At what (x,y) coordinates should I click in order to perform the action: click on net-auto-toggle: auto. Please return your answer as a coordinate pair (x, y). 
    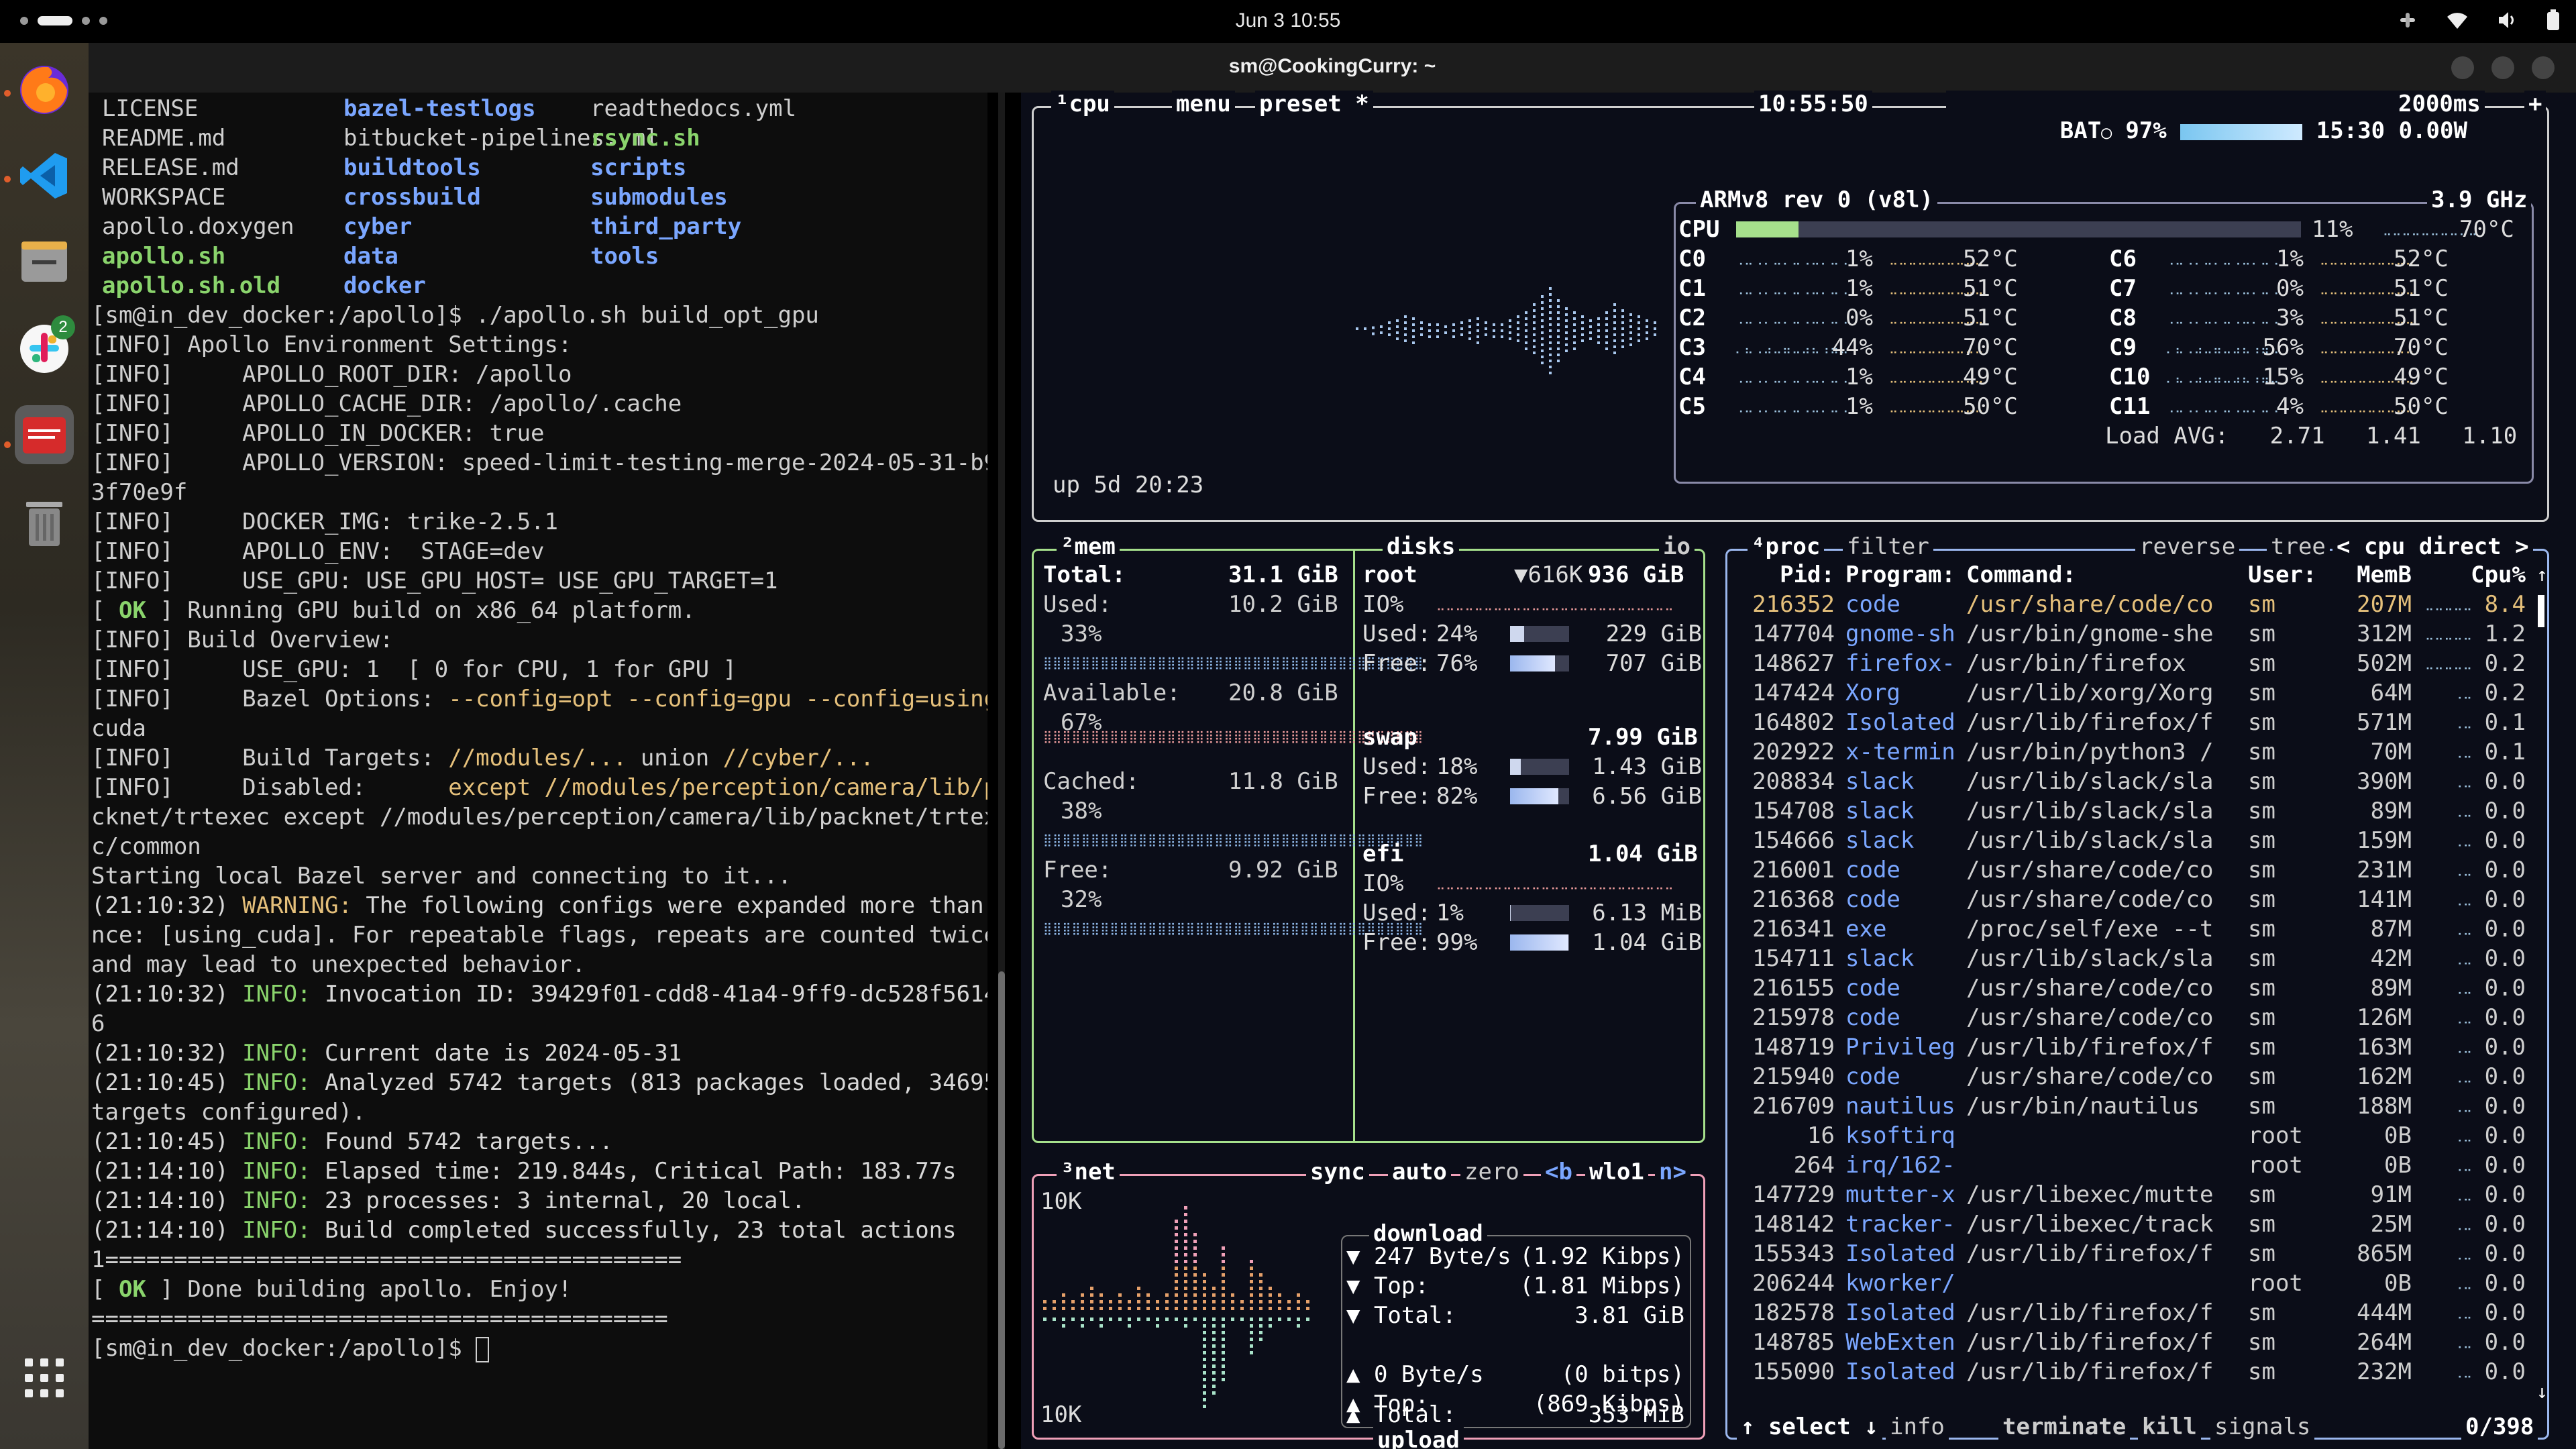
    Looking at the image, I should click on (1419, 1172).